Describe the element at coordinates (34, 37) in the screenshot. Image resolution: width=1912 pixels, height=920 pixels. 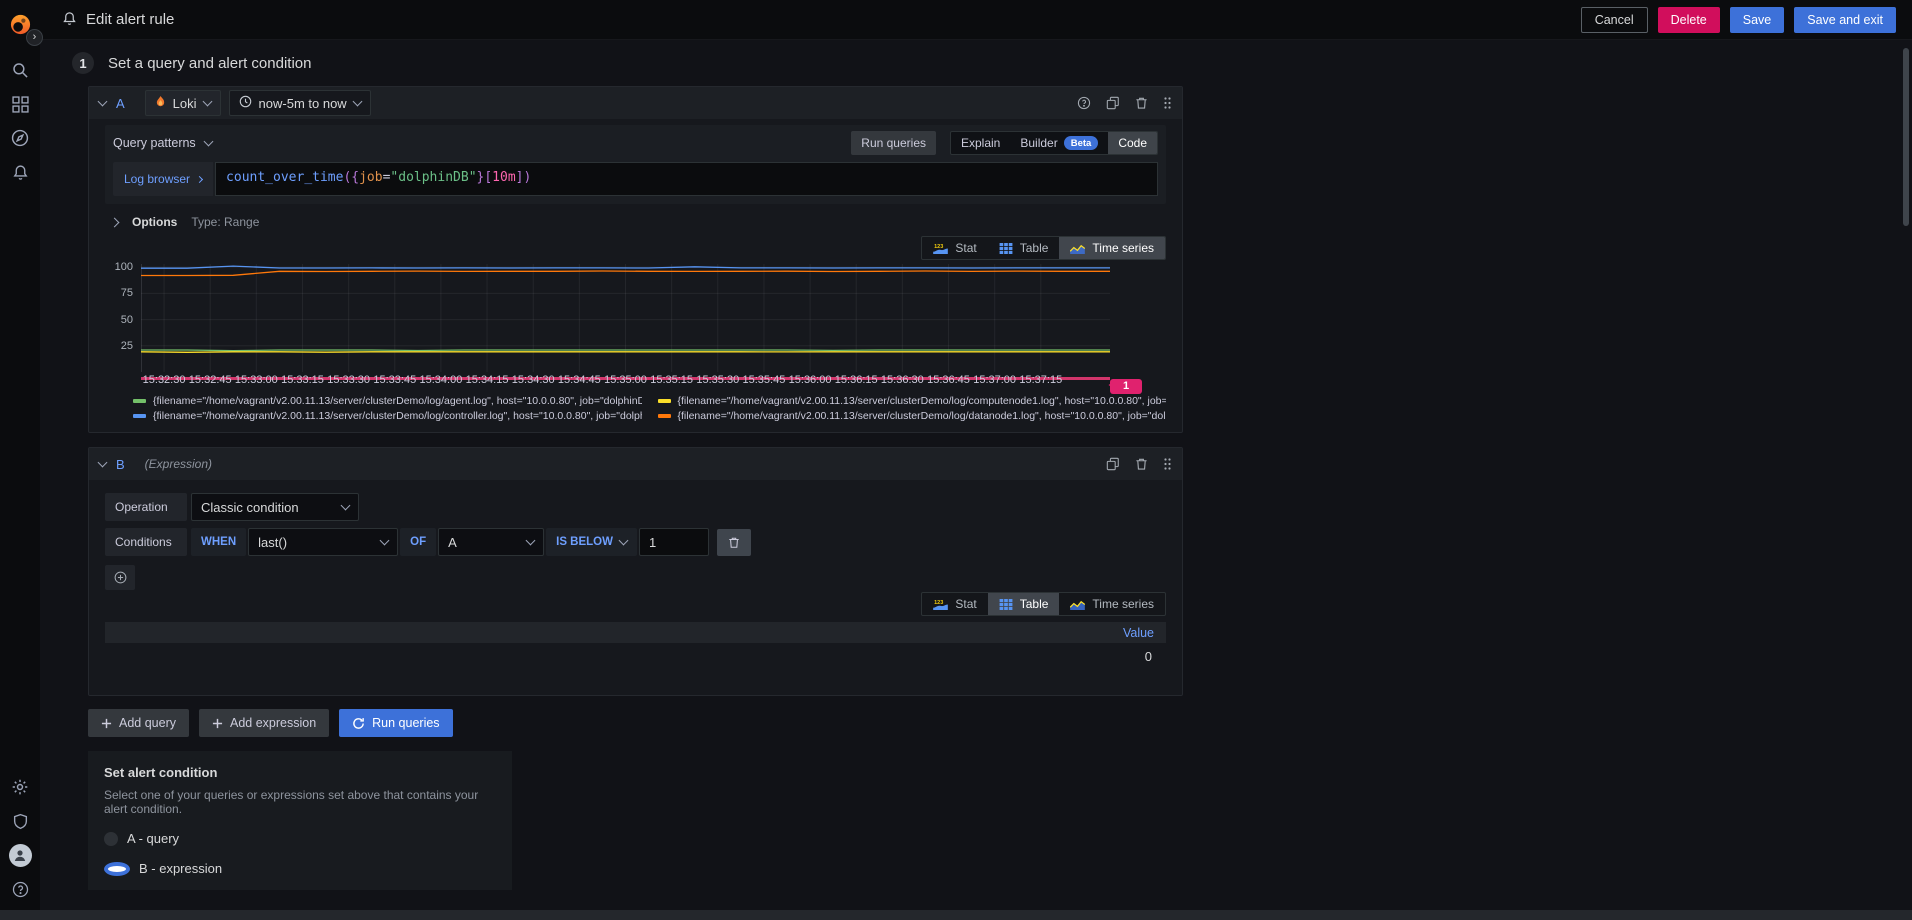
I see `sidebar-expand-button: ›` at that location.